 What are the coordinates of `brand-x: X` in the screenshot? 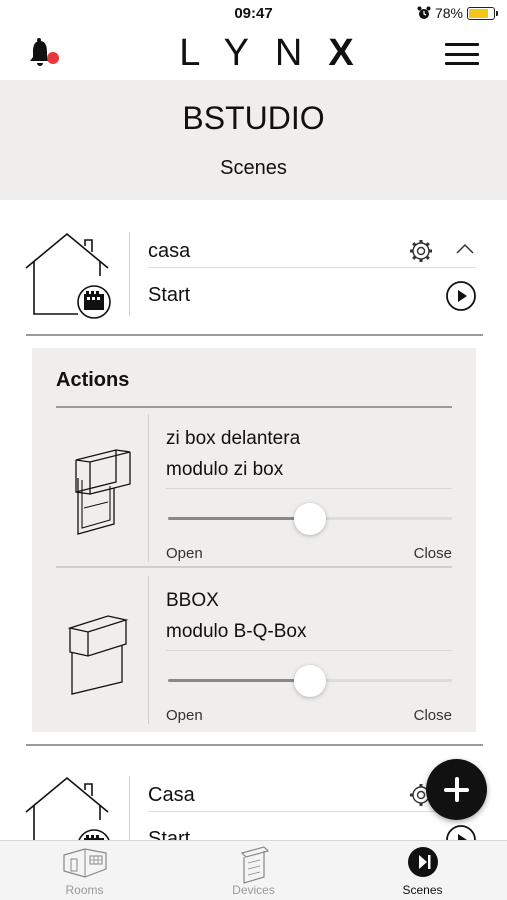 It's located at (341, 53).